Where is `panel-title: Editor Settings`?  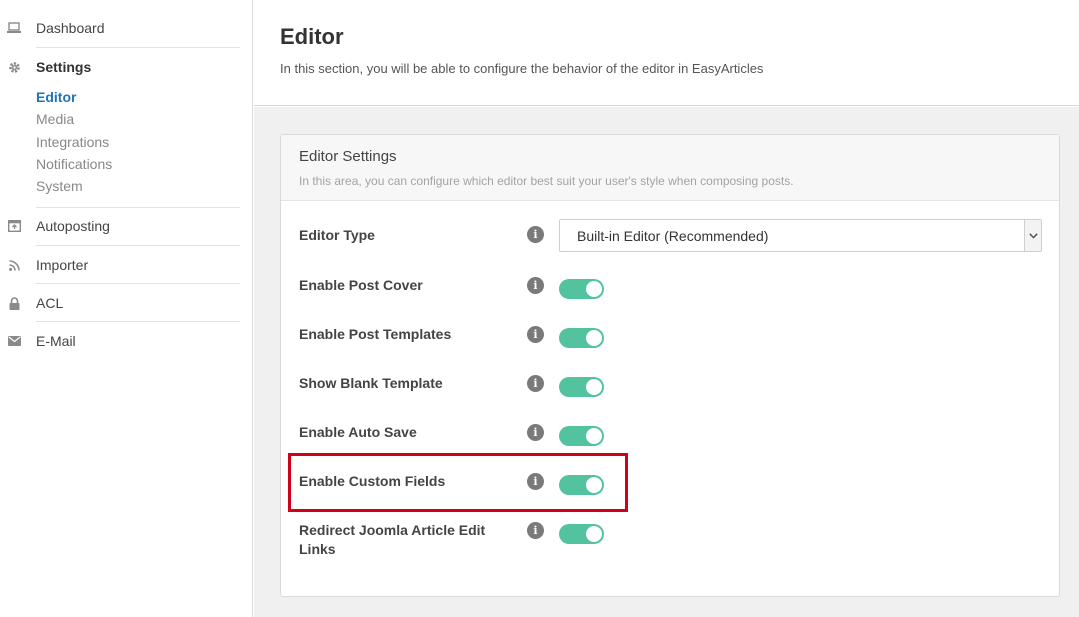 panel-title: Editor Settings is located at coordinates (348, 156).